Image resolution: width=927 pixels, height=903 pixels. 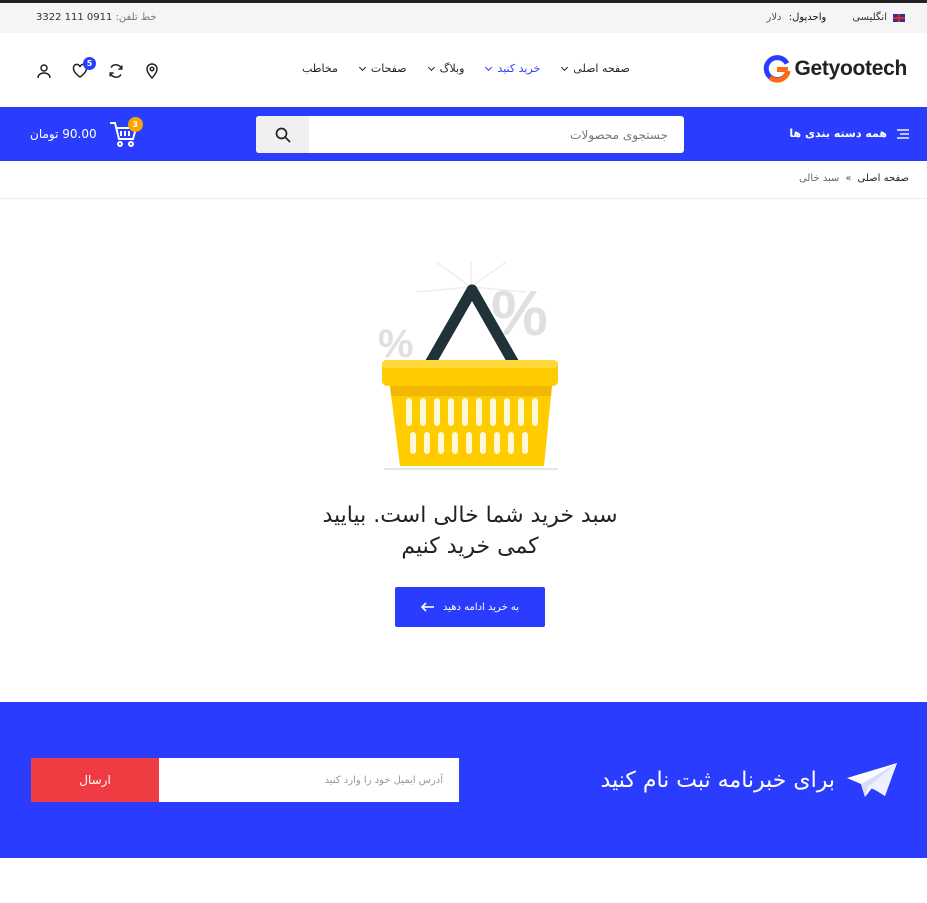 What do you see at coordinates (869, 17) in the screenshot?
I see `language-label: انگلیسی` at bounding box center [869, 17].